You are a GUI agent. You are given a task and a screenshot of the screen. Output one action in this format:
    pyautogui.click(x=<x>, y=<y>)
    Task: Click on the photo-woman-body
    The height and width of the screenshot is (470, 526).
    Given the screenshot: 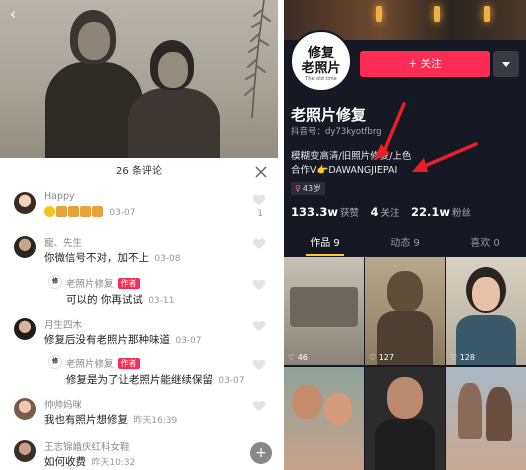 What is the action you would take?
    pyautogui.click(x=174, y=123)
    